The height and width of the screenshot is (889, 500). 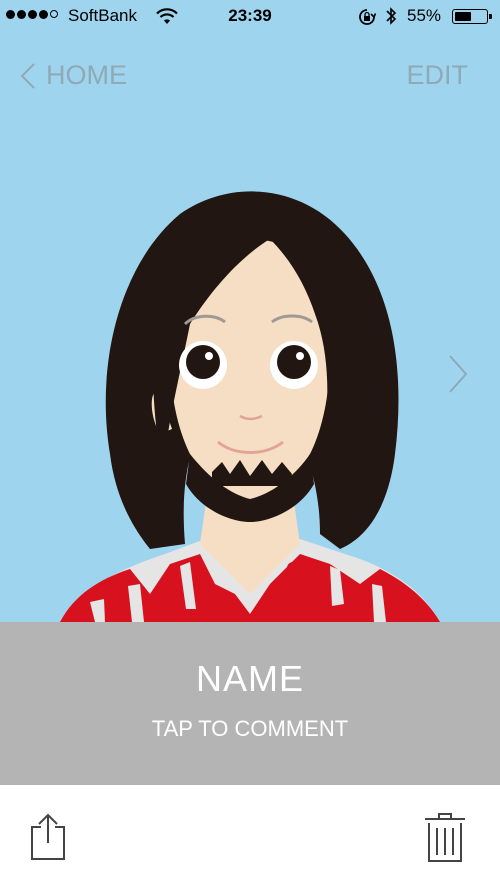 What do you see at coordinates (86, 75) in the screenshot?
I see `back-label: HOME` at bounding box center [86, 75].